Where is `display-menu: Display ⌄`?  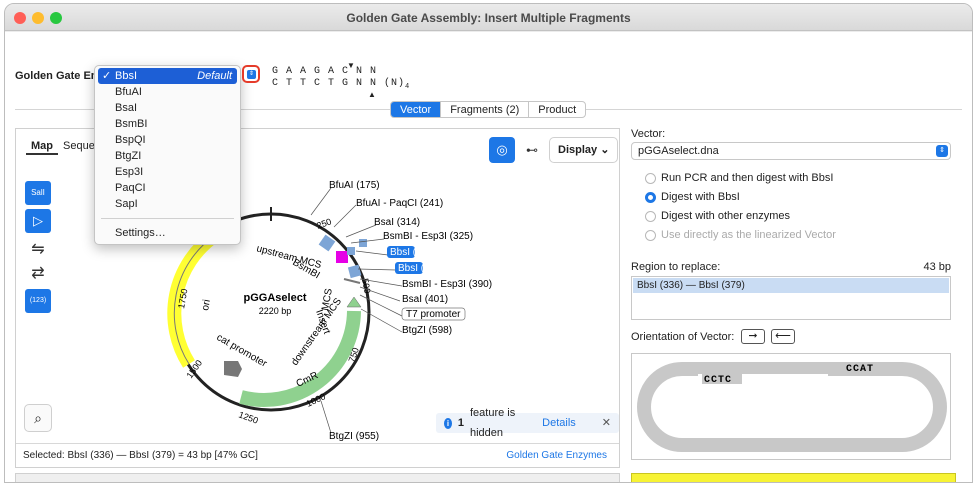
display-menu: Display ⌄ is located at coordinates (584, 150).